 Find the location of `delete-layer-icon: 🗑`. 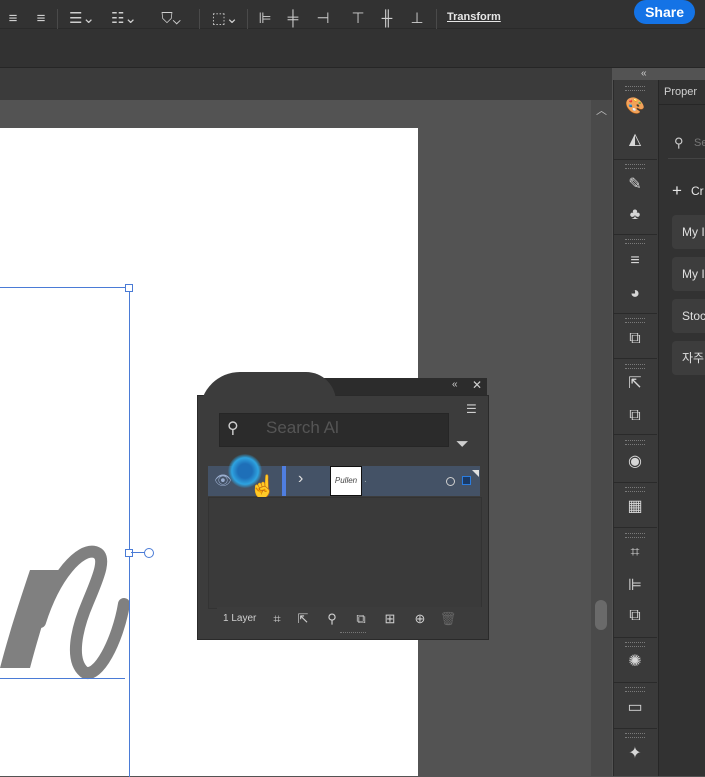

delete-layer-icon: 🗑 is located at coordinates (448, 619).